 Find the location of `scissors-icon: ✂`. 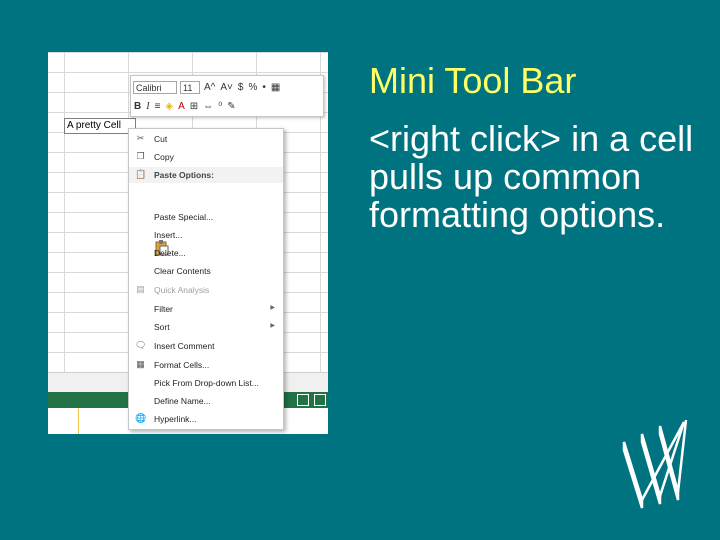

scissors-icon: ✂ is located at coordinates (140, 138).